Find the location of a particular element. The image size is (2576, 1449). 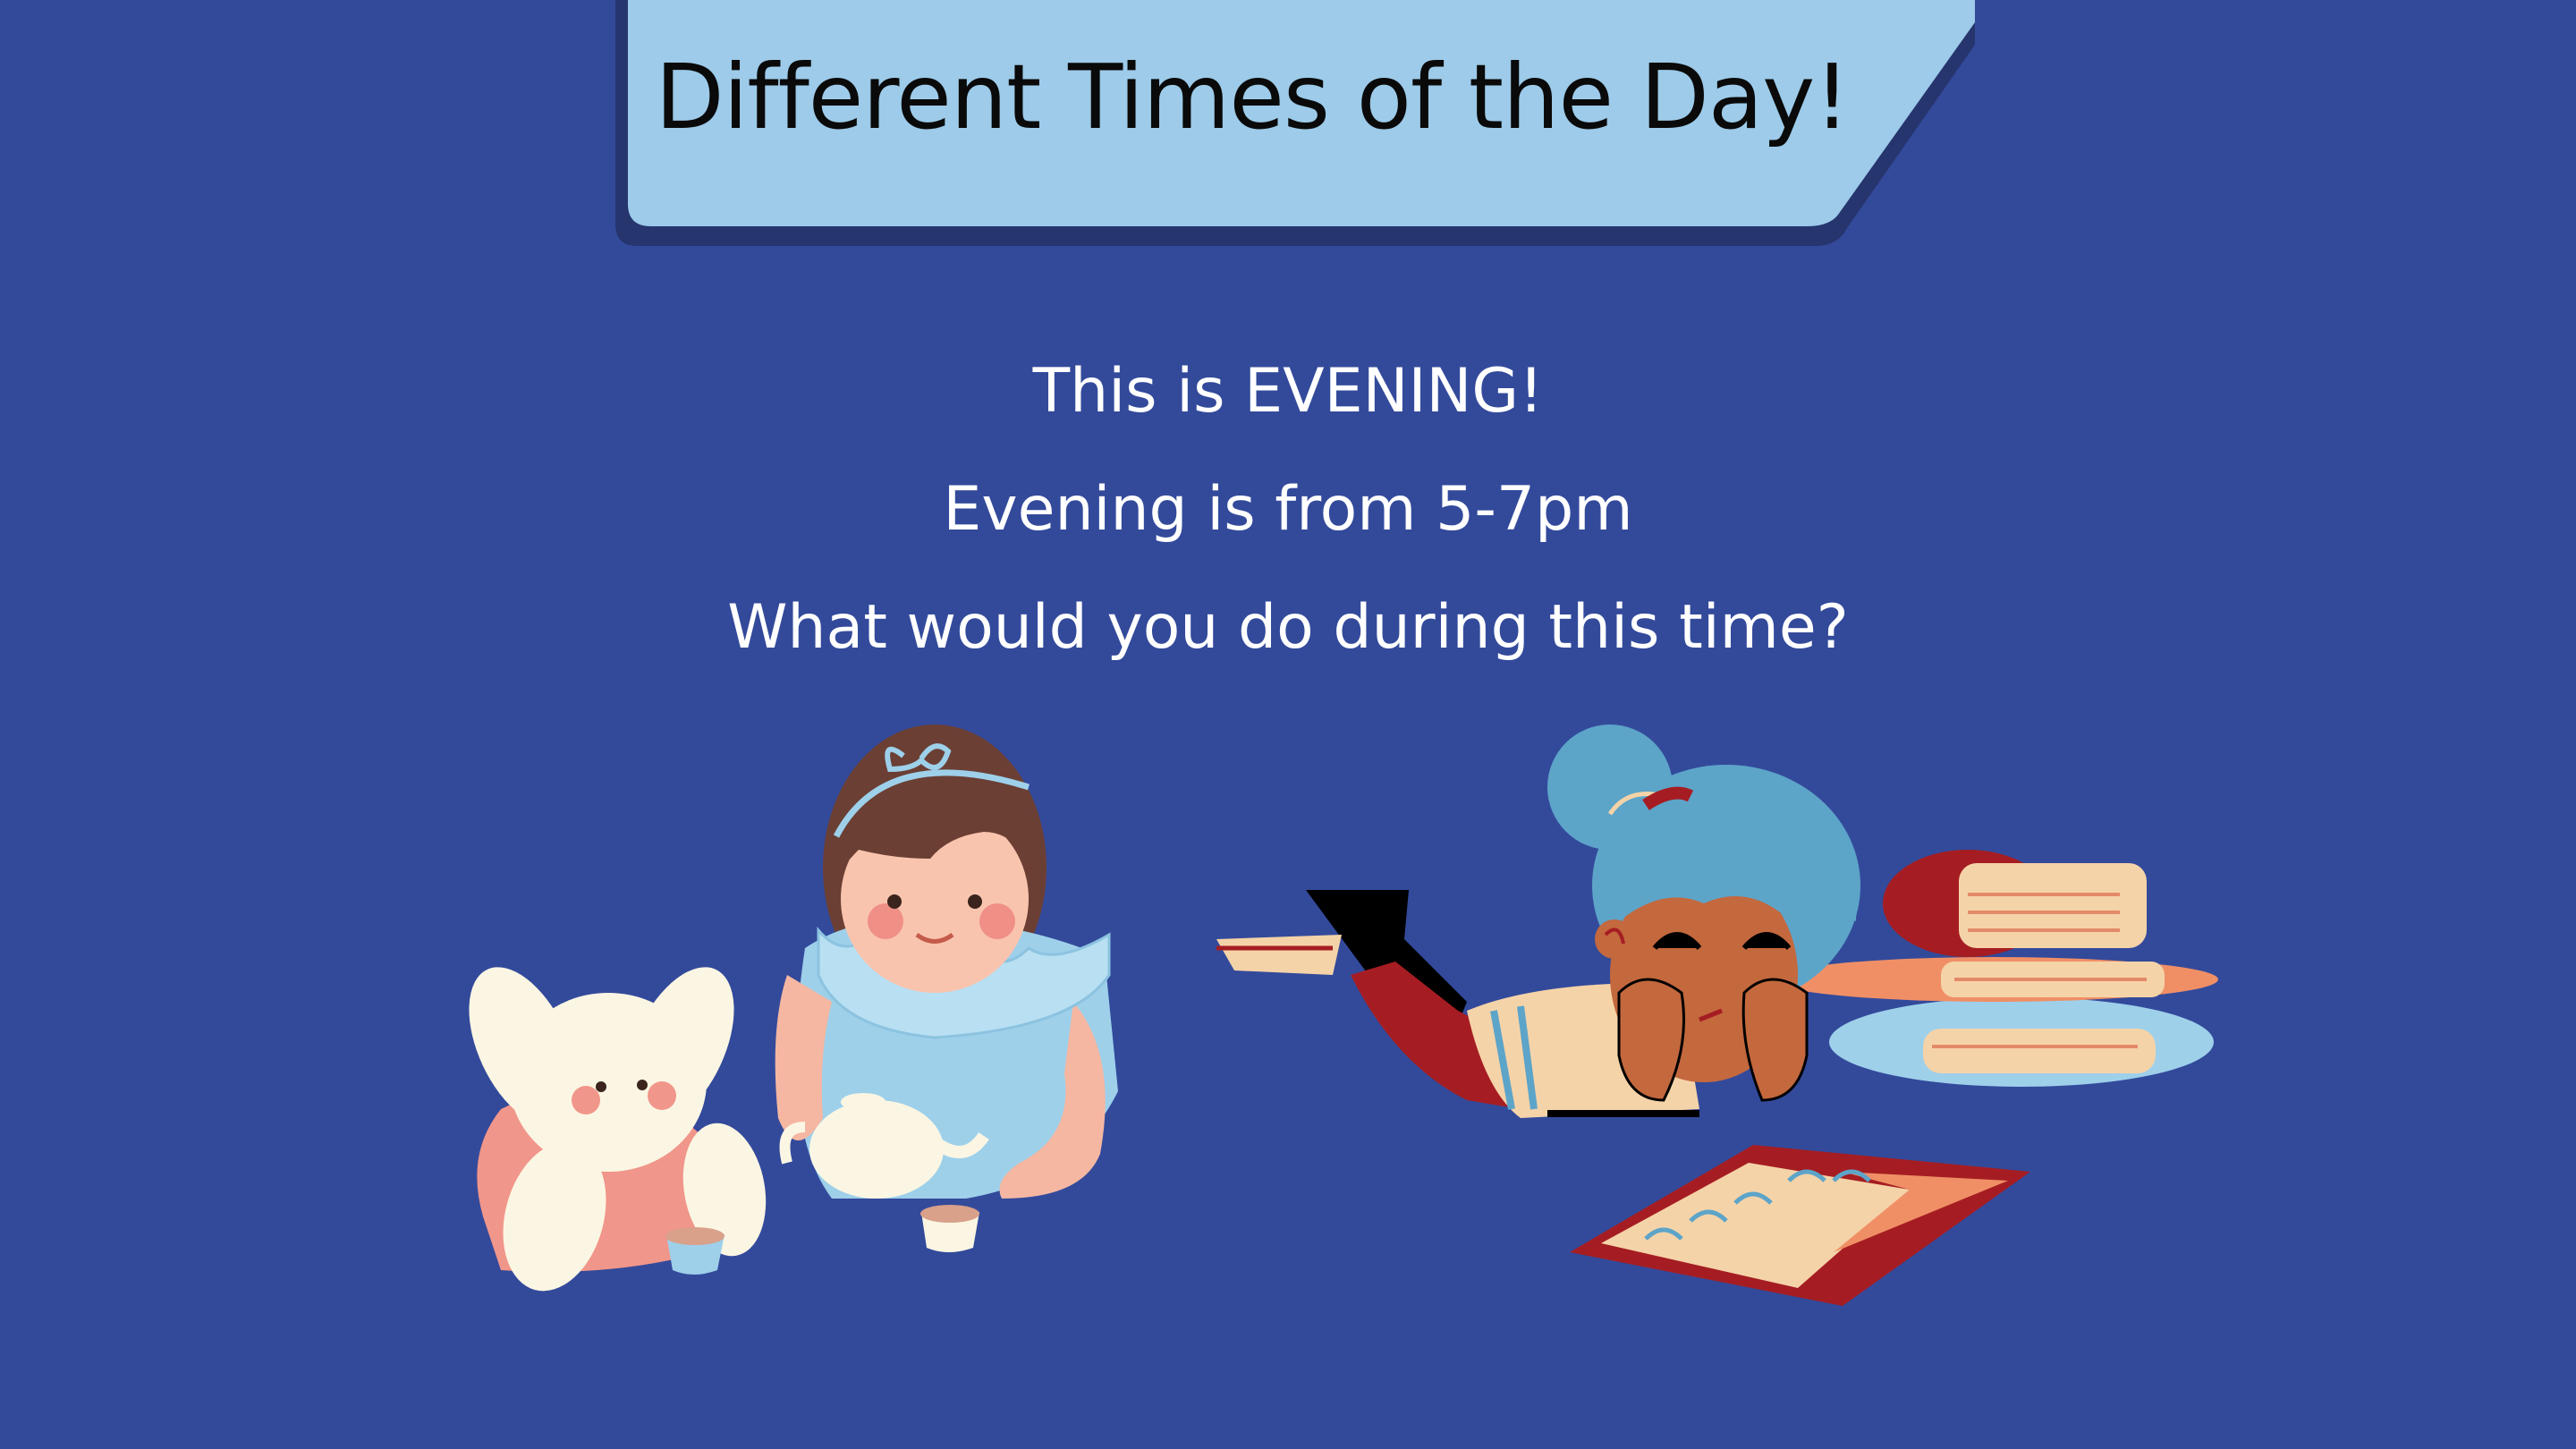

evening-question: What would you do during this time? is located at coordinates (1288, 627).